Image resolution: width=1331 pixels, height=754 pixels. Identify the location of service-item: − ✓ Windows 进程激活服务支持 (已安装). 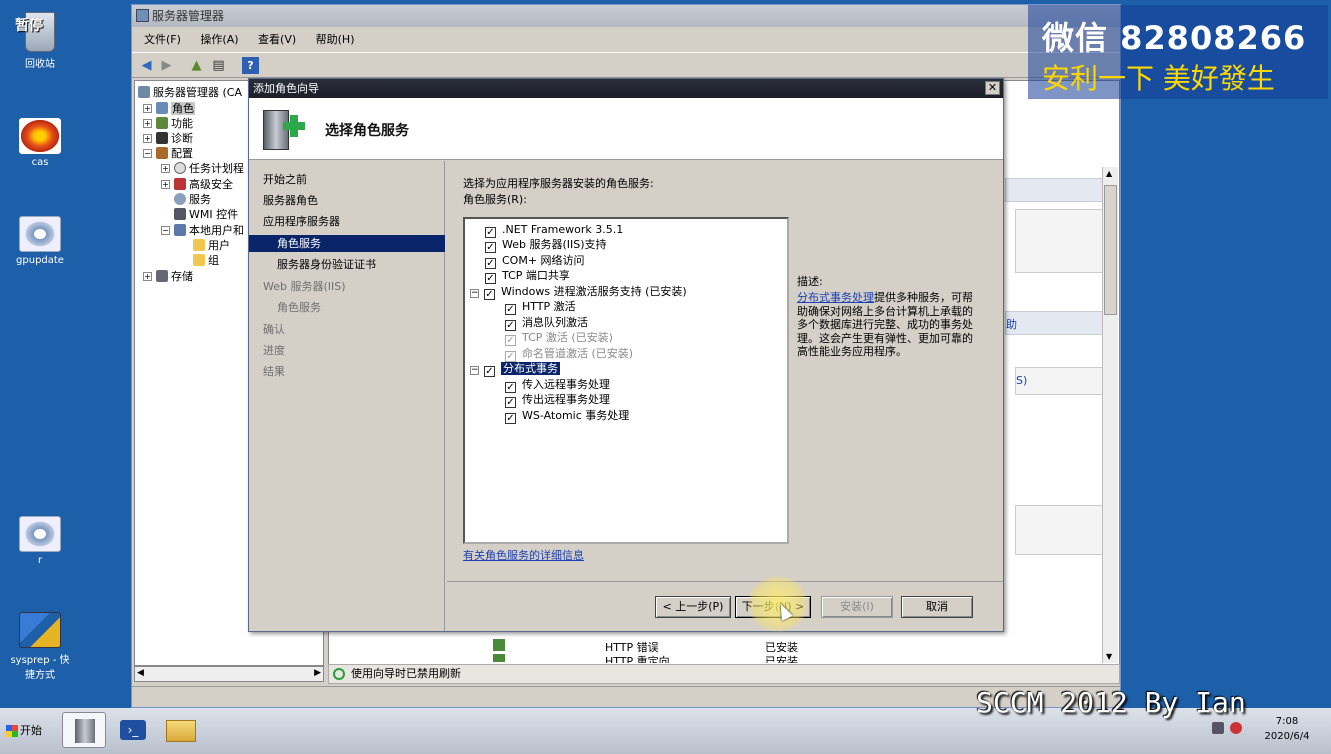
(578, 292).